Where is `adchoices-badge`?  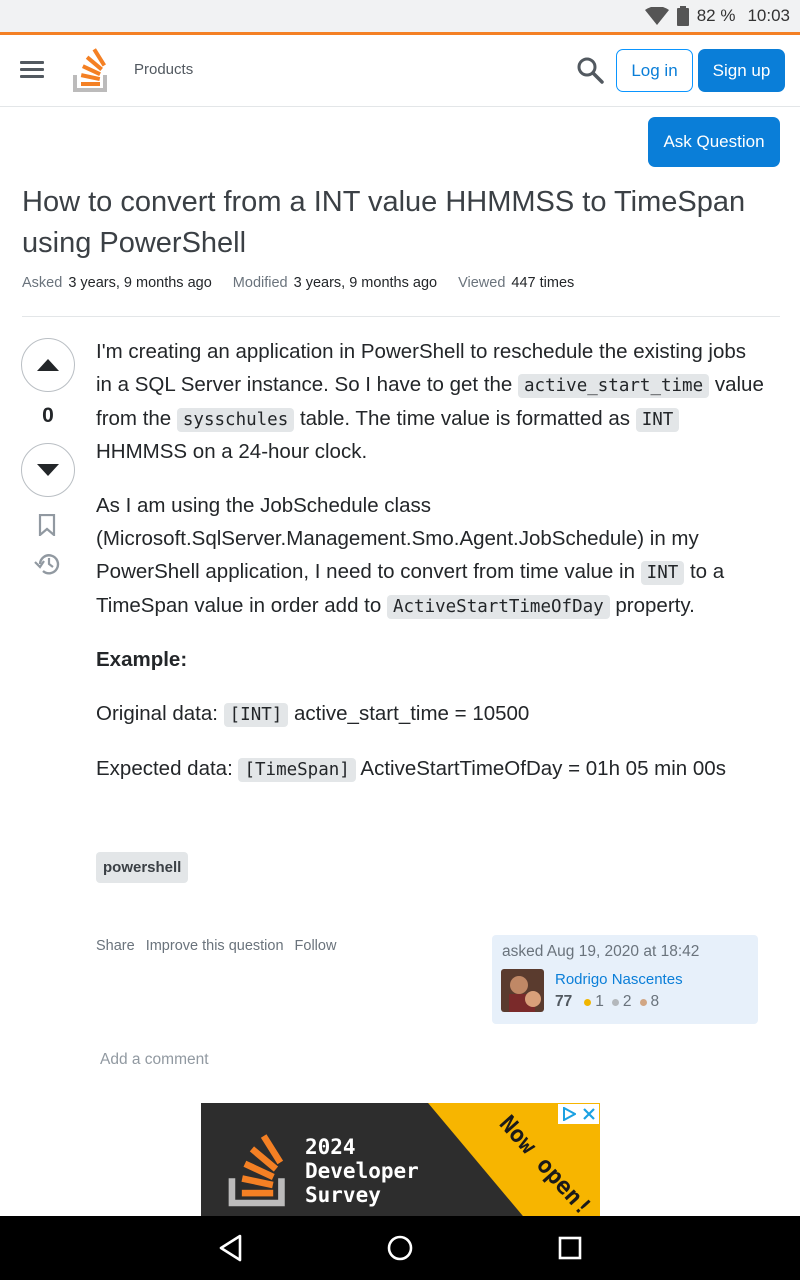
adchoices-badge is located at coordinates (578, 1114).